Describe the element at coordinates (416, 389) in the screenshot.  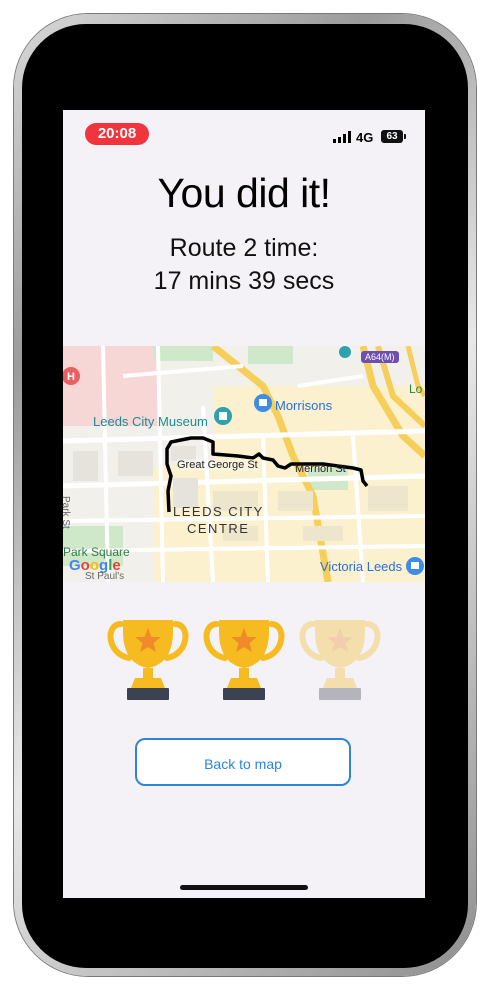
I see `map-label-partial: Lo` at that location.